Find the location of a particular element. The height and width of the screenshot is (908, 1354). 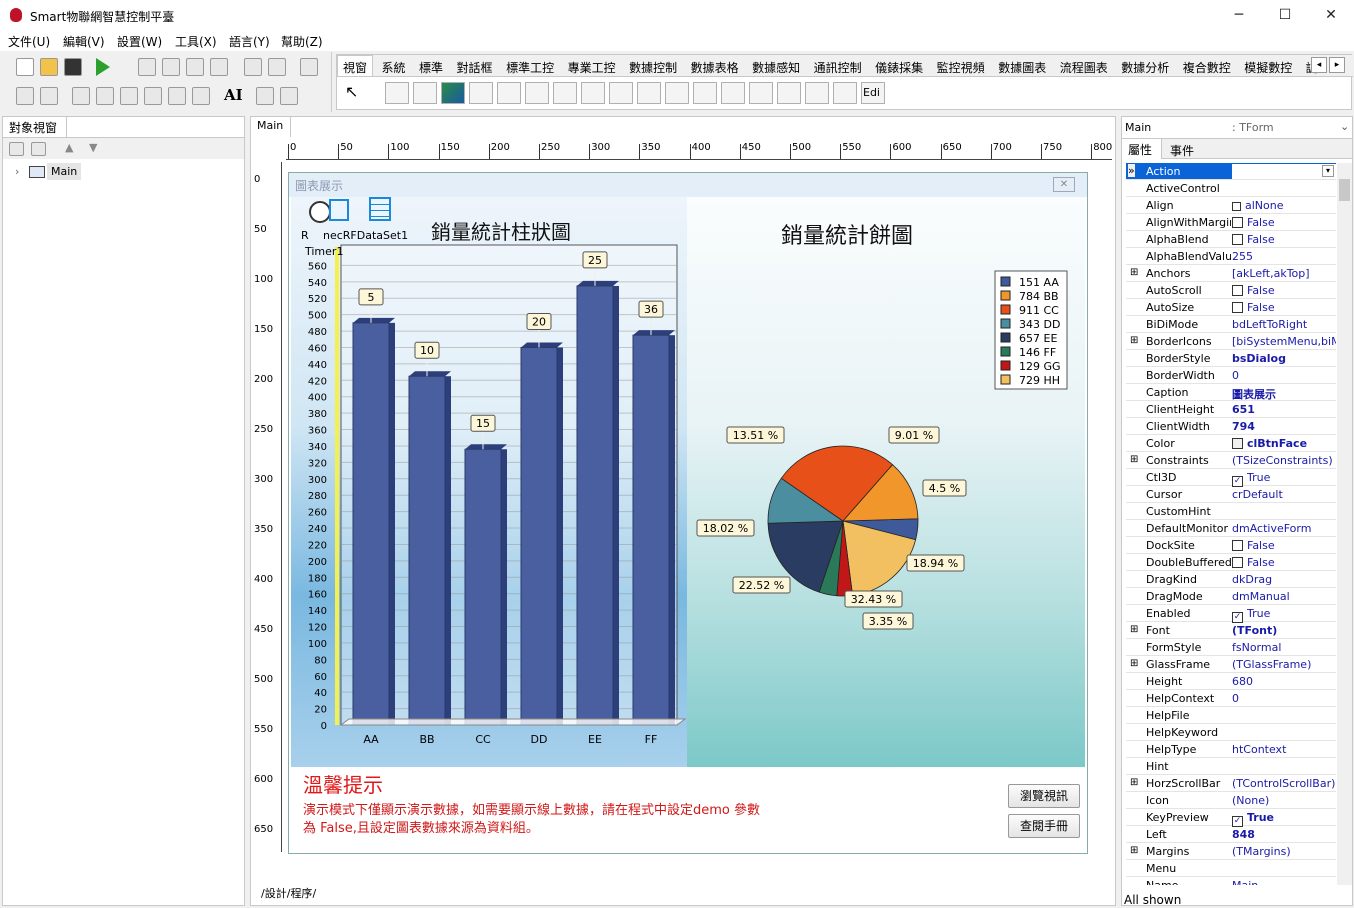

list-component-icon is located at coordinates (509, 93).